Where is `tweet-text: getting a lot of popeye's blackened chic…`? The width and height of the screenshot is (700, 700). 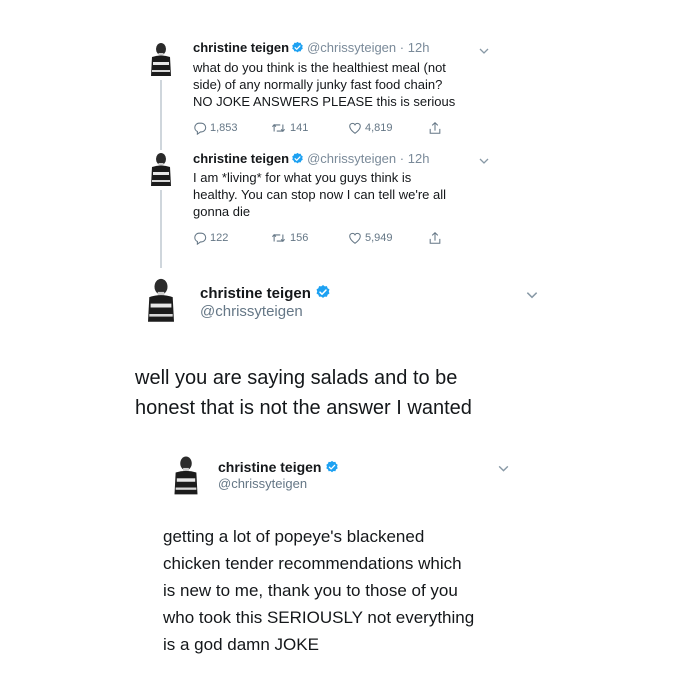
tweet-text: getting a lot of popeye's blackened chic… is located at coordinates (353, 590).